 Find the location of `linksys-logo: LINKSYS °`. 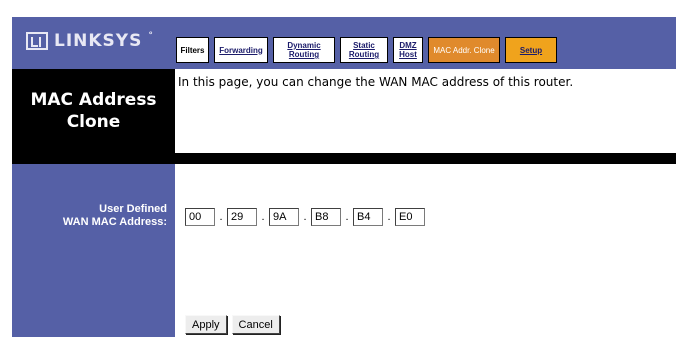

linksys-logo: LINKSYS ° is located at coordinates (90, 41).